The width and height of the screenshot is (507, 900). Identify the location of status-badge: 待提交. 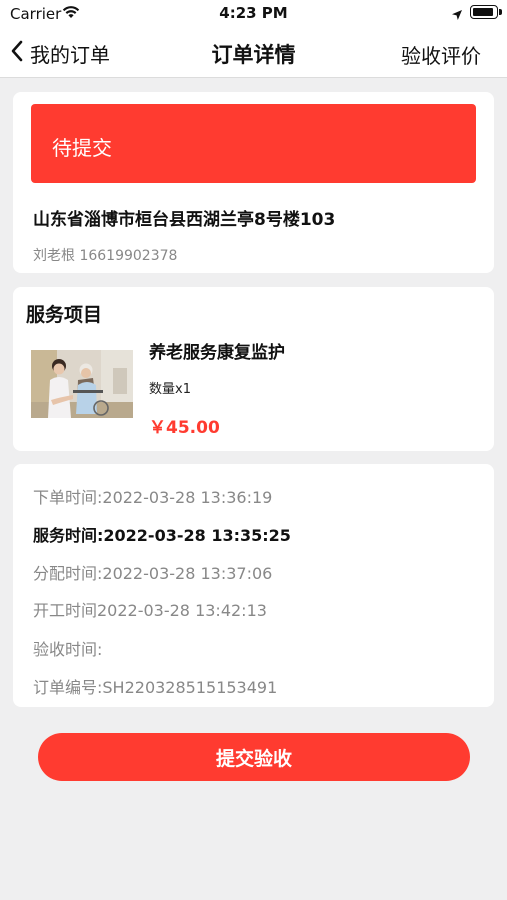
(82, 148).